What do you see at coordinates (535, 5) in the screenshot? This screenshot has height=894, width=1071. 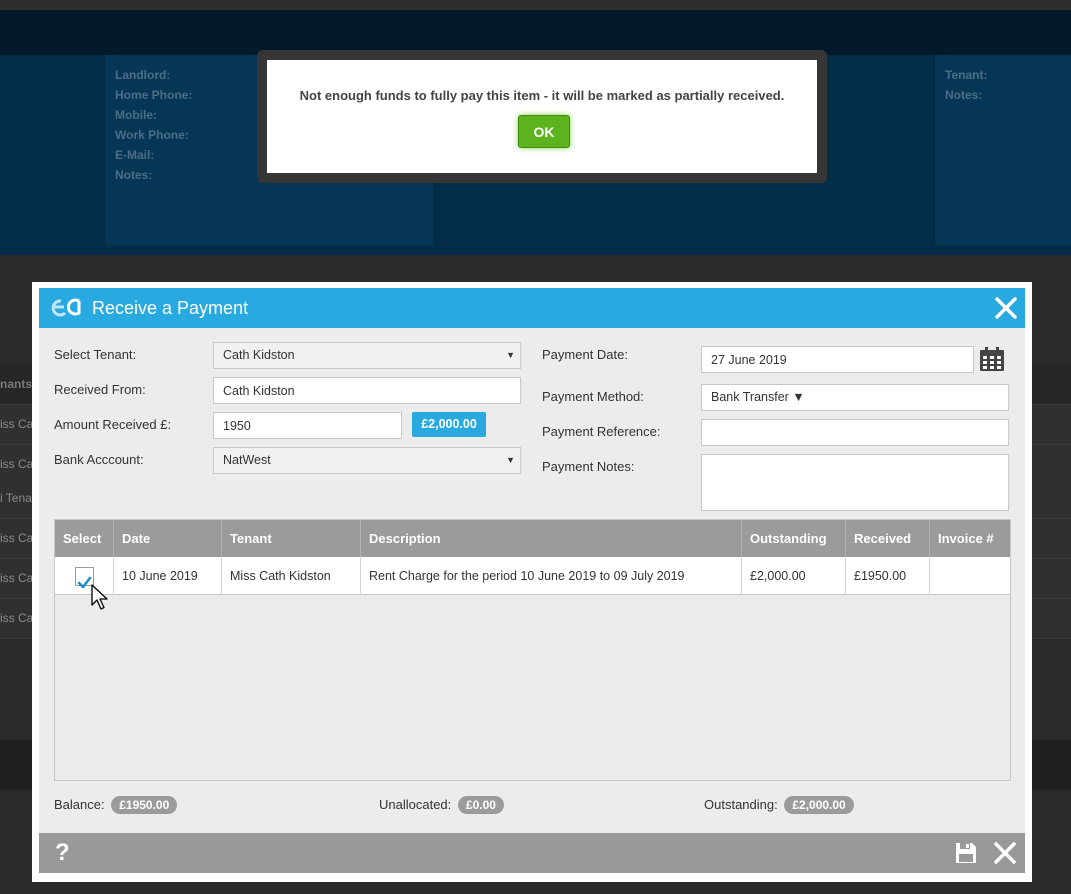 I see `app-top-bar` at bounding box center [535, 5].